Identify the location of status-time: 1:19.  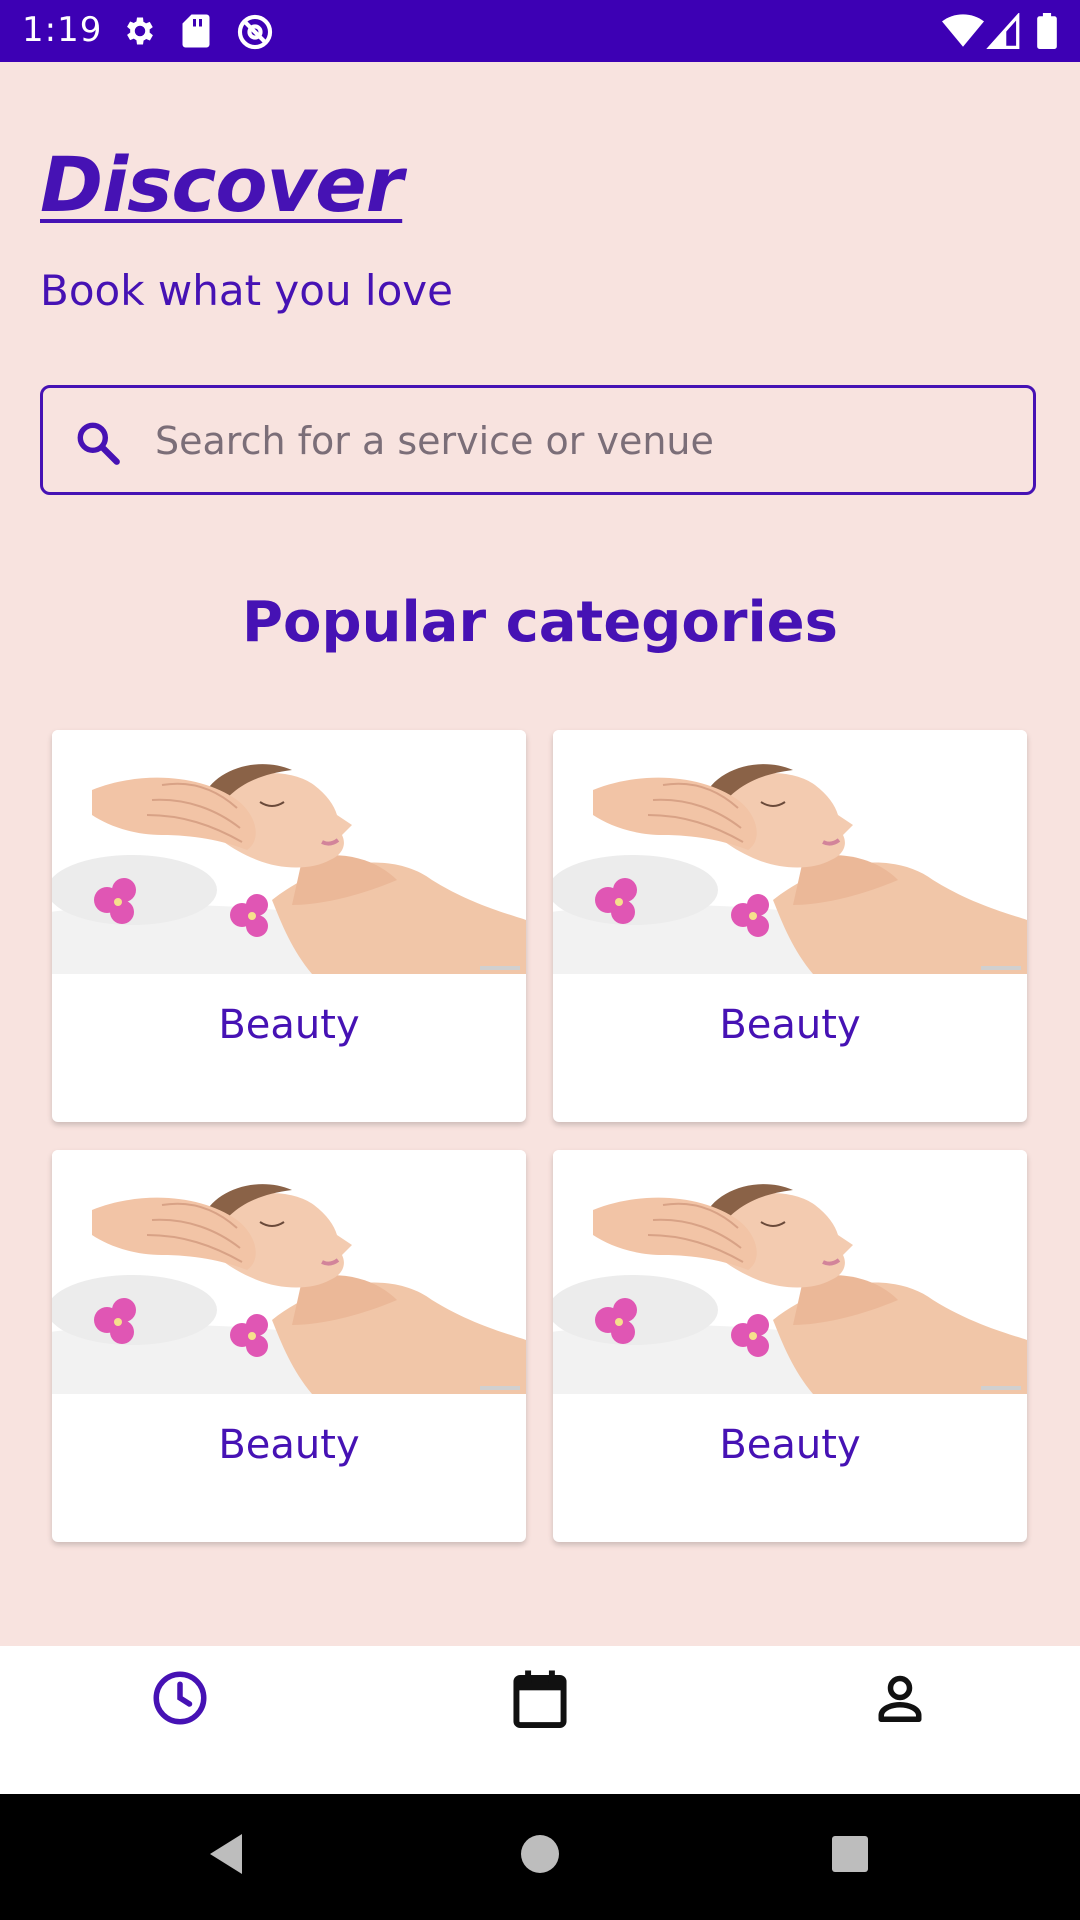
(62, 30).